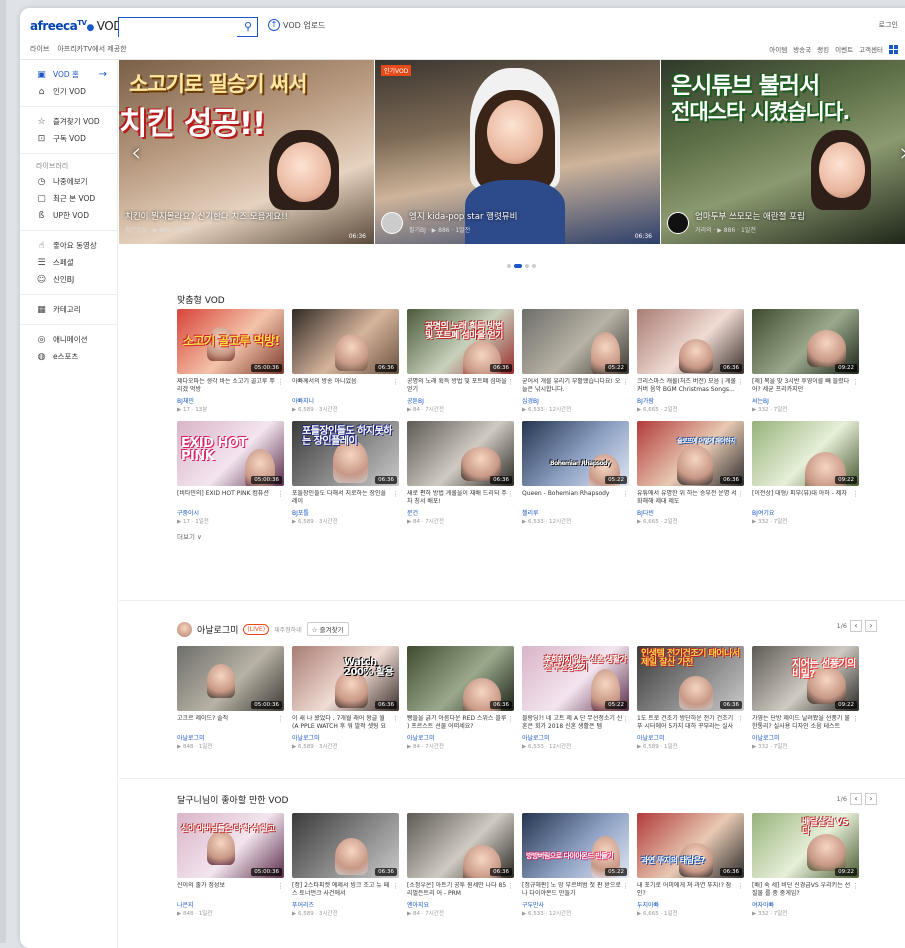 Image resolution: width=905 pixels, height=948 pixels. I want to click on apps-grid-icon, so click(893, 49).